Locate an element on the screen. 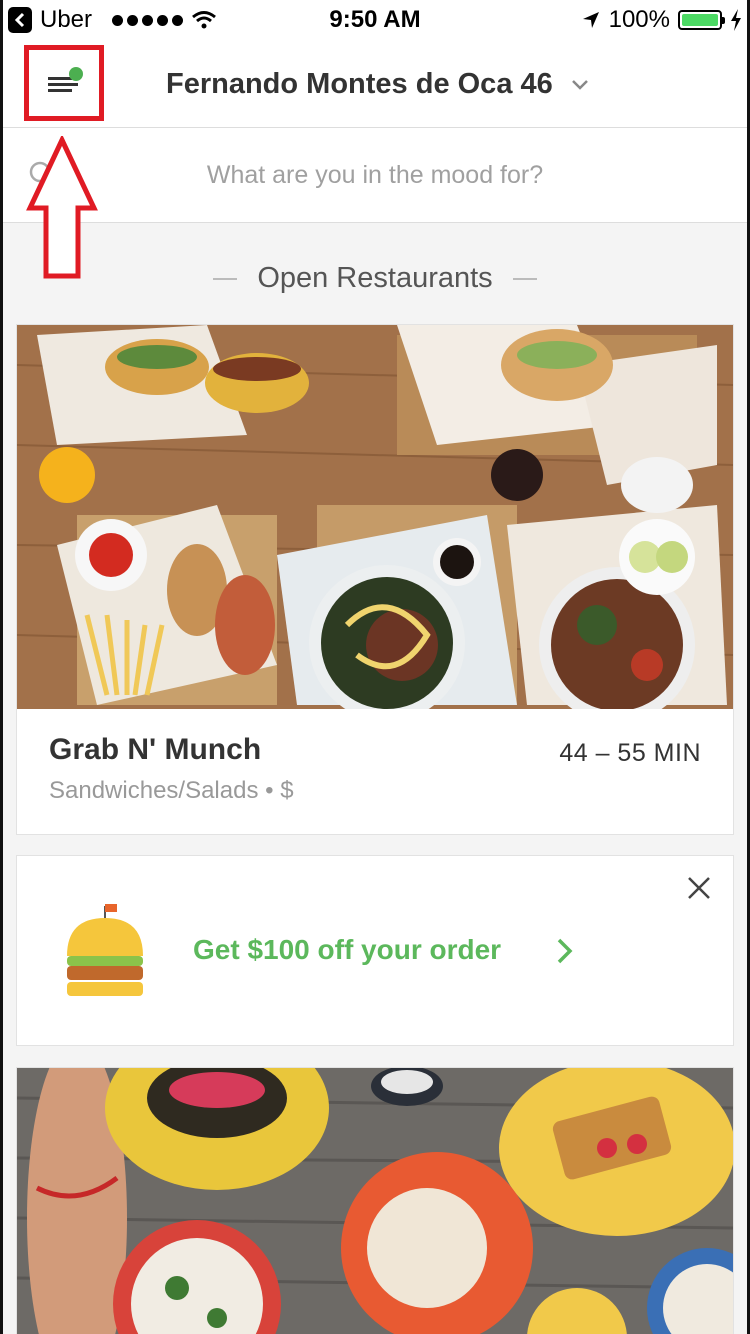 Image resolution: width=750 pixels, height=1334 pixels. delivery-eta: 44 – 55 MIN is located at coordinates (630, 753).